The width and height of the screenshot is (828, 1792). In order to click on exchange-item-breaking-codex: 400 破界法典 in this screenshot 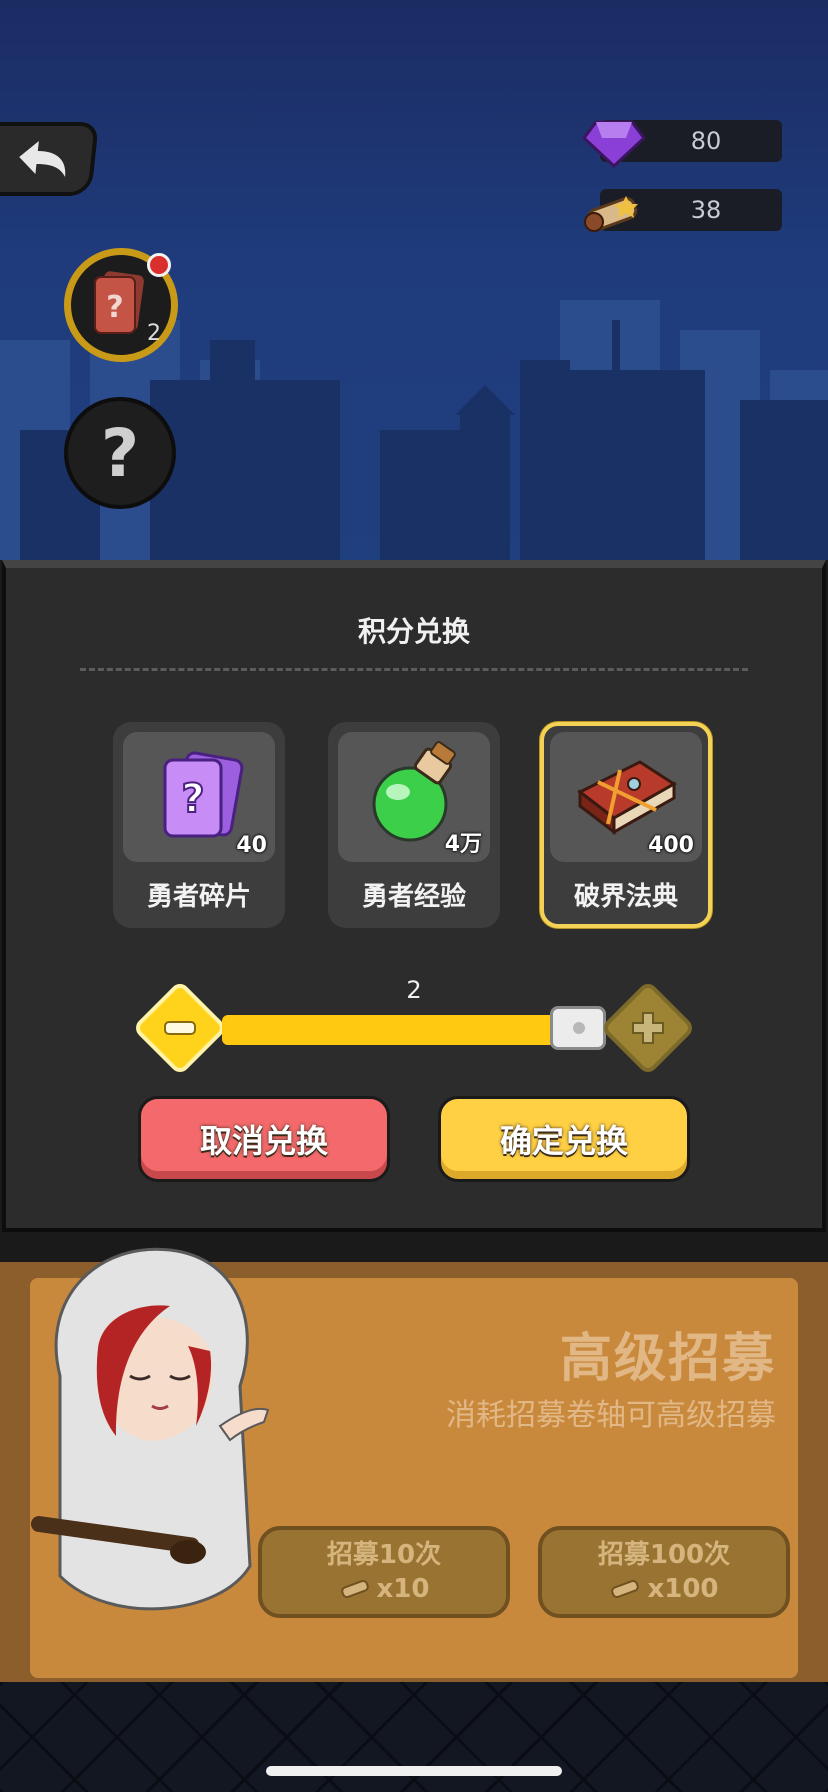, I will do `click(626, 825)`.